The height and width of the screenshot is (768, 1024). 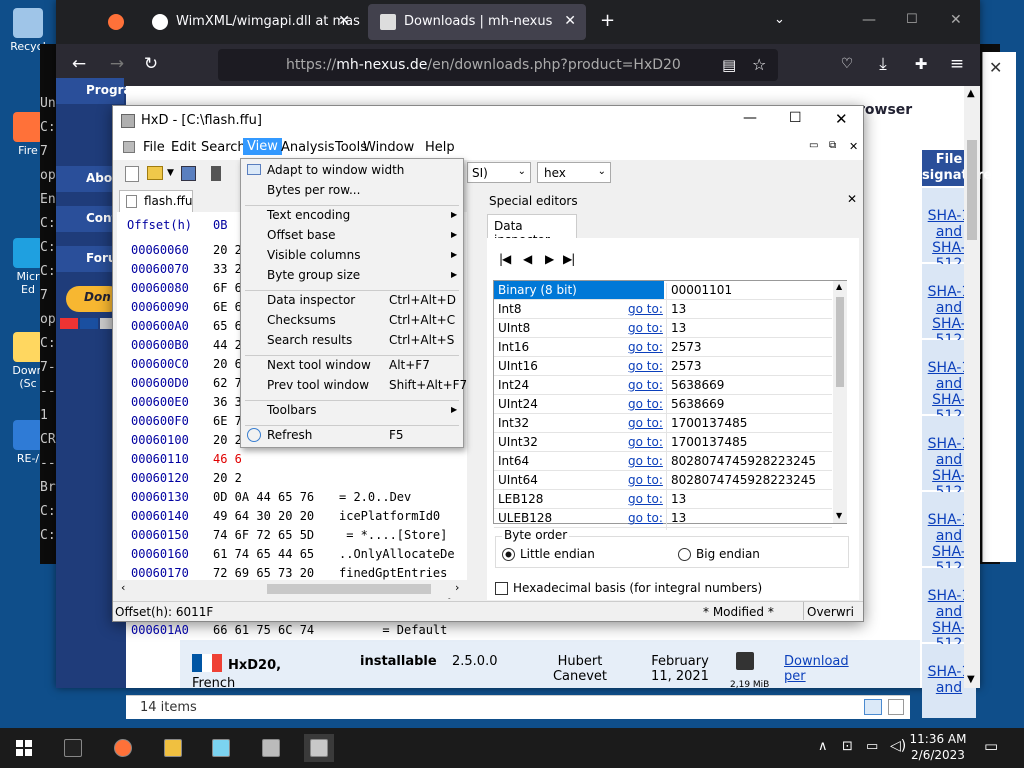 I want to click on hex-row: 00060110 46 6, so click(x=292, y=461).